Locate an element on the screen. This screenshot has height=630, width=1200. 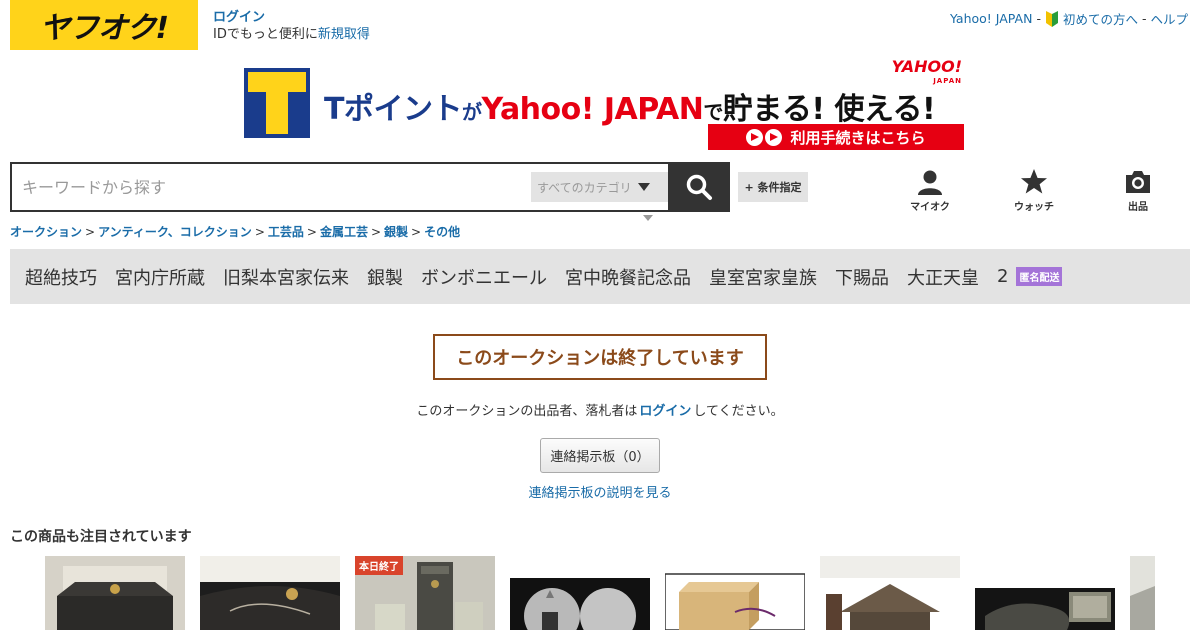
register-cta-button: 利用手続きはこちら is located at coordinates (836, 137).